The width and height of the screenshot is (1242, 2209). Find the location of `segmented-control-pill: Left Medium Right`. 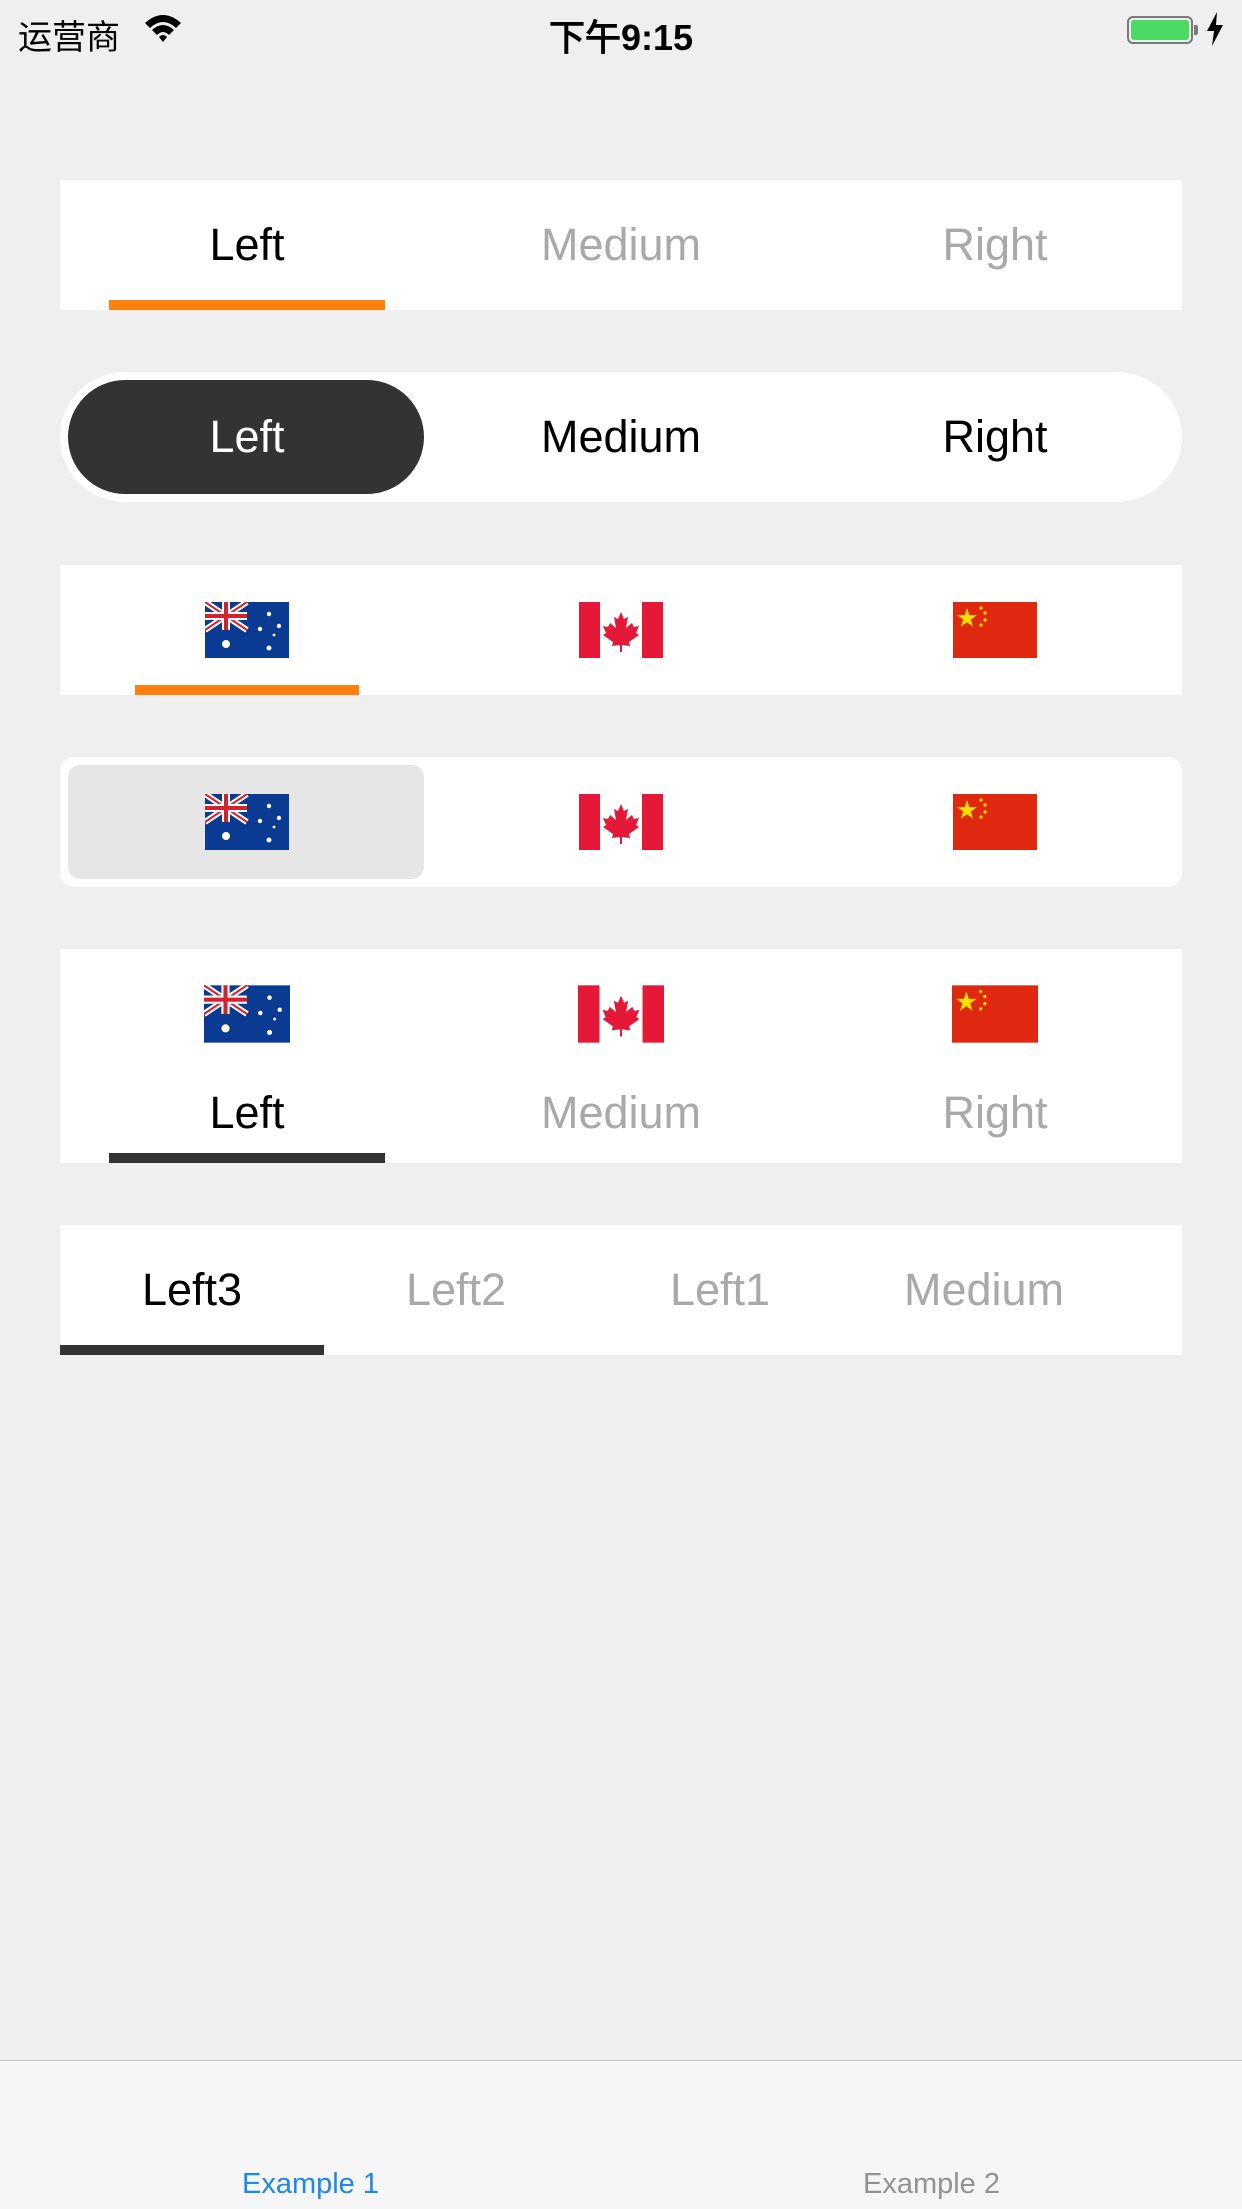

segmented-control-pill: Left Medium Right is located at coordinates (621, 437).